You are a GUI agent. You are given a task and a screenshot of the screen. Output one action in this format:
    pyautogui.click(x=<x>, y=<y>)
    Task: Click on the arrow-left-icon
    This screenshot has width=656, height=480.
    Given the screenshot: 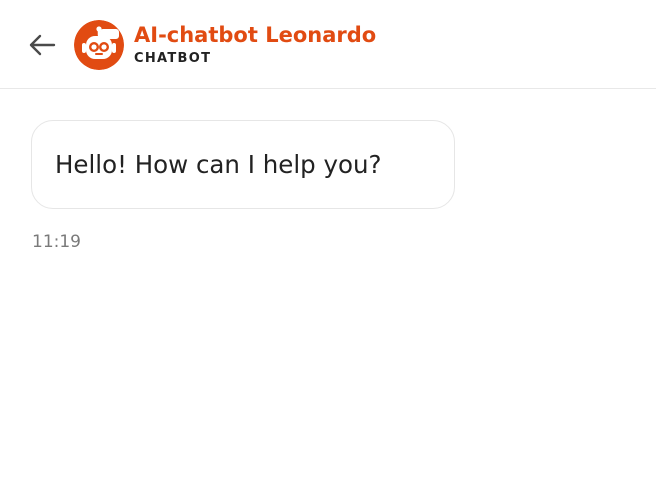 What is the action you would take?
    pyautogui.click(x=42, y=45)
    